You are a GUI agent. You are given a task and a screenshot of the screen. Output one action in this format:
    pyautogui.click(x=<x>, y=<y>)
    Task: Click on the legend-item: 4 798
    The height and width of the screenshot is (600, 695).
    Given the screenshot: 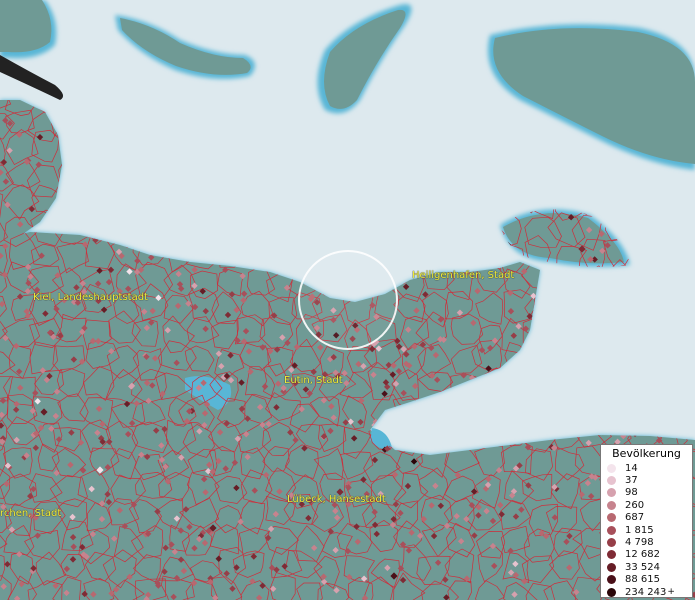 What is the action you would take?
    pyautogui.click(x=641, y=542)
    